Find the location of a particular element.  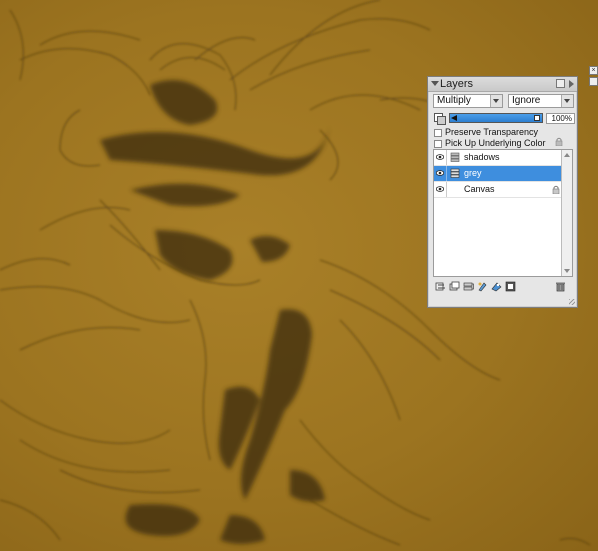

panel-close-icon is located at coordinates (560, 83).